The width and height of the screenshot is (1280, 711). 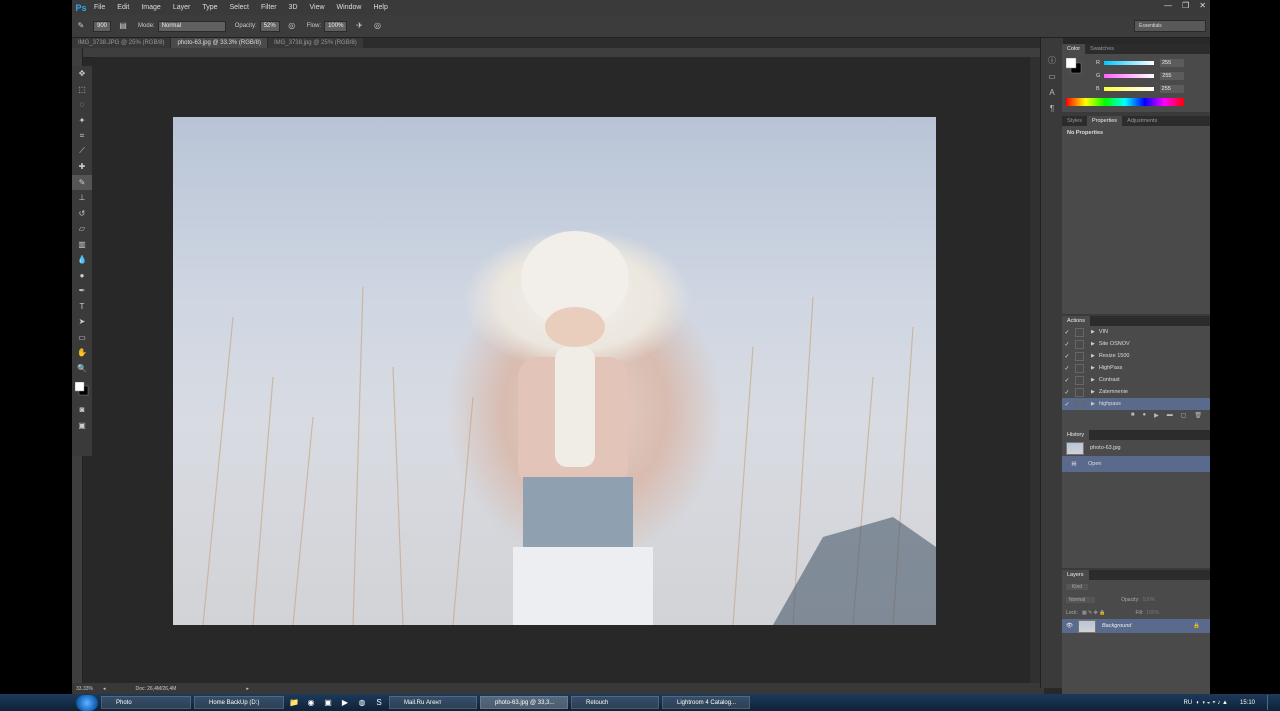 What do you see at coordinates (82, 105) in the screenshot?
I see `lasso-icon: ◌` at bounding box center [82, 105].